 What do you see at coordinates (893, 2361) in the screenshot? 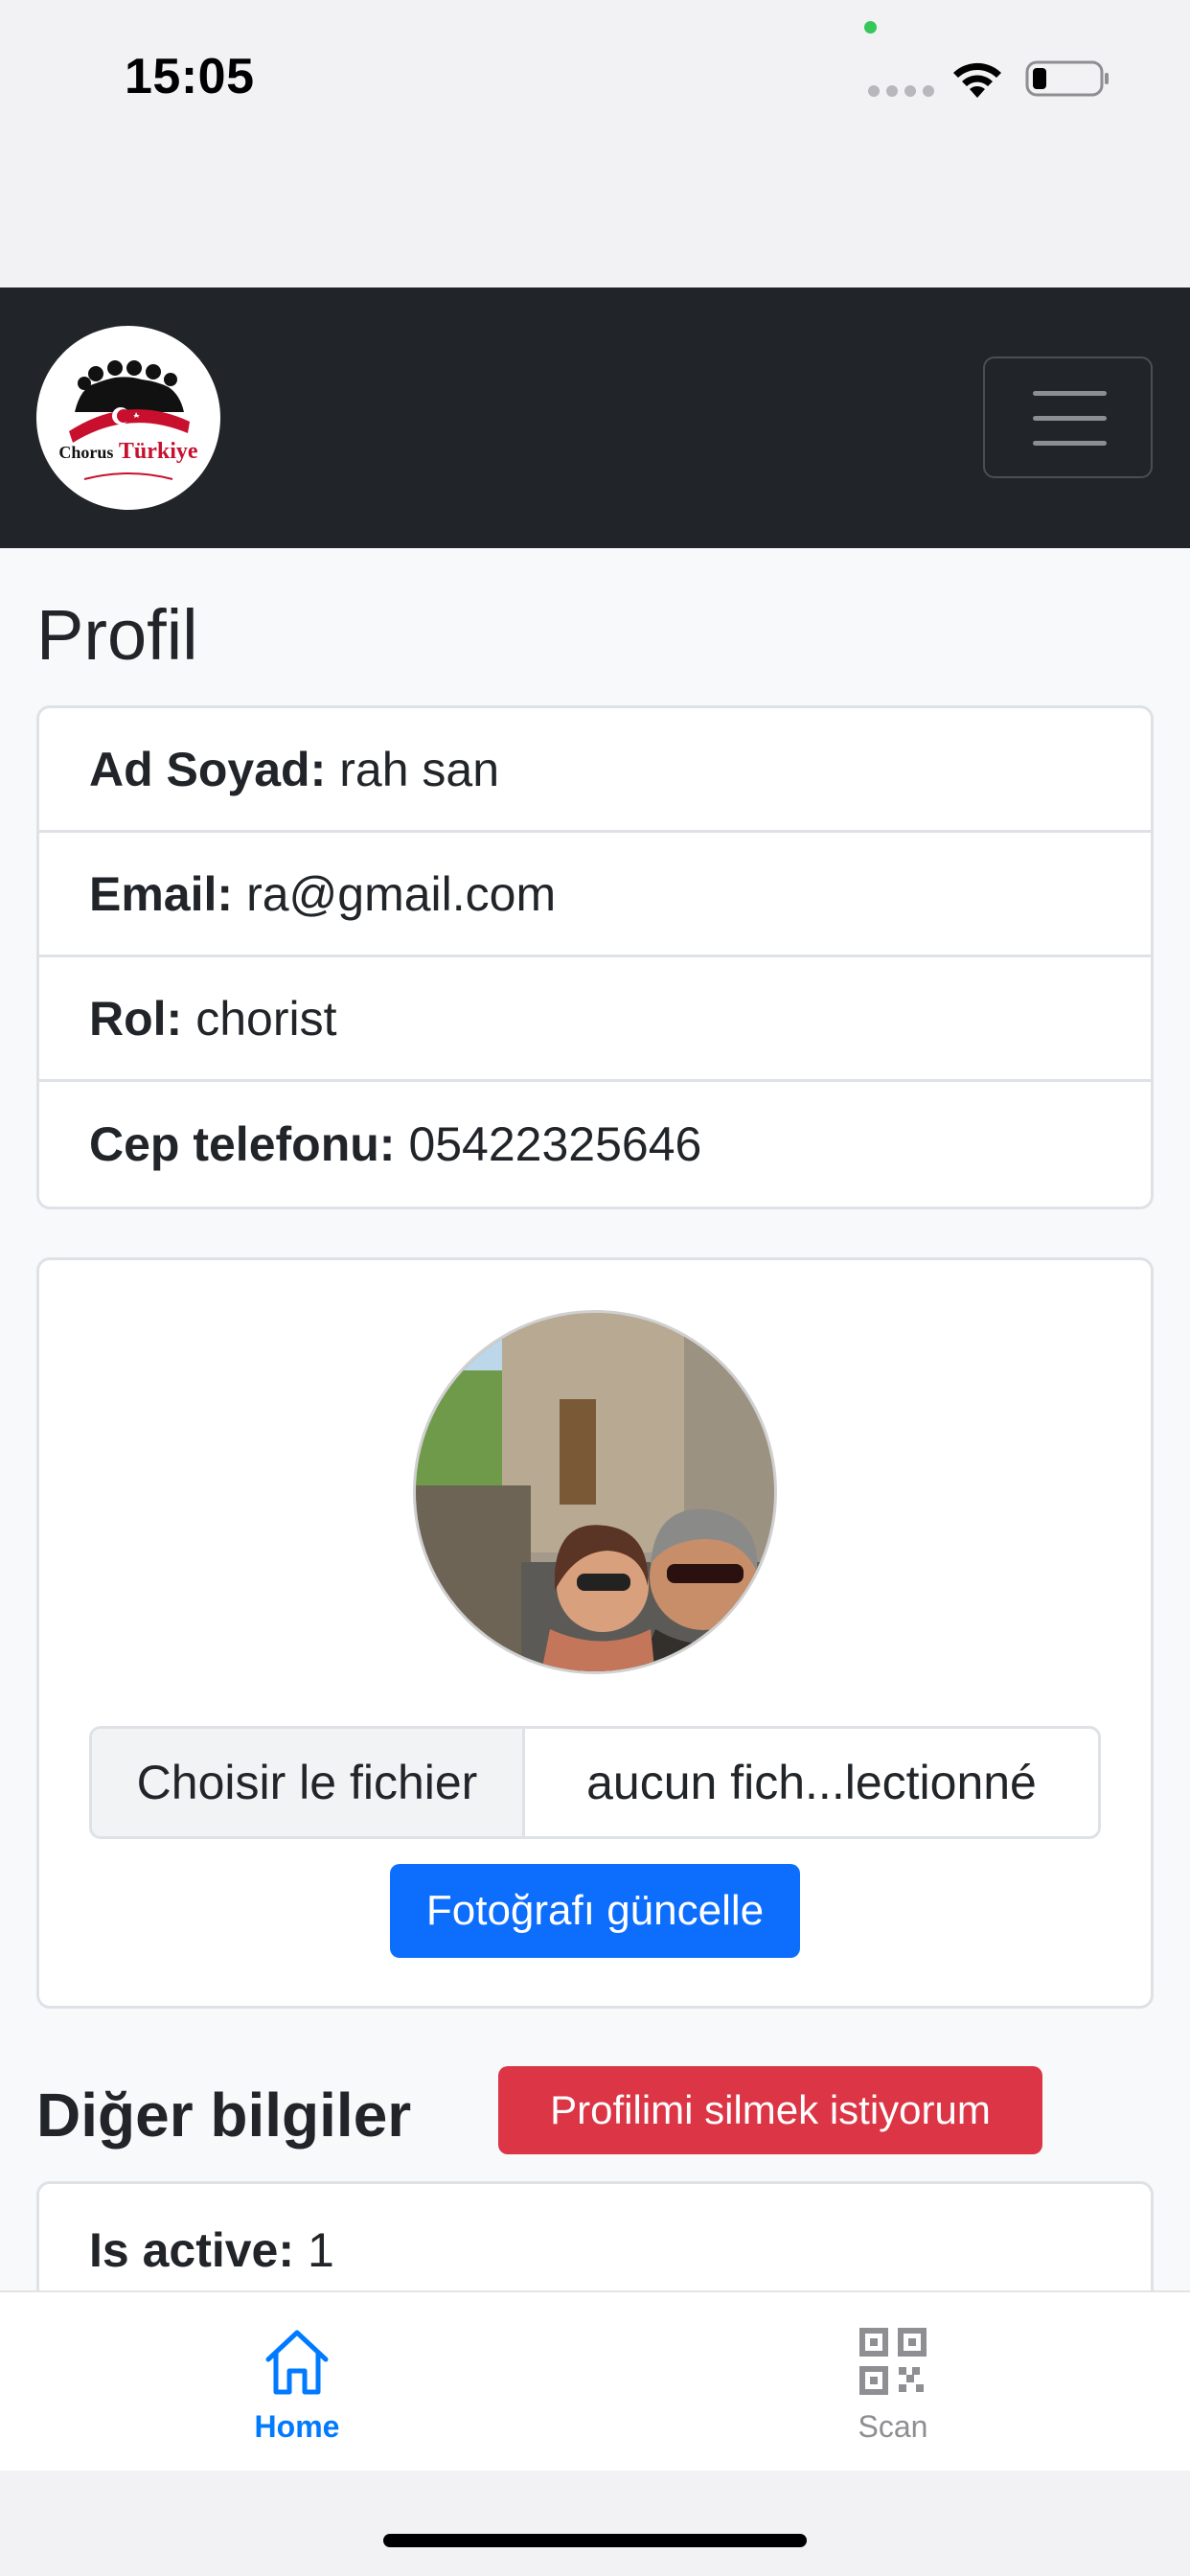
I see `qr-code-icon` at bounding box center [893, 2361].